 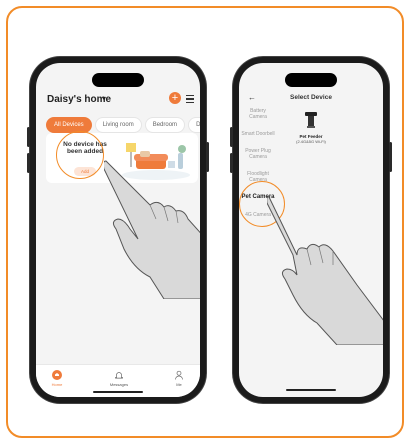 I want to click on home-icon, so click(x=57, y=375).